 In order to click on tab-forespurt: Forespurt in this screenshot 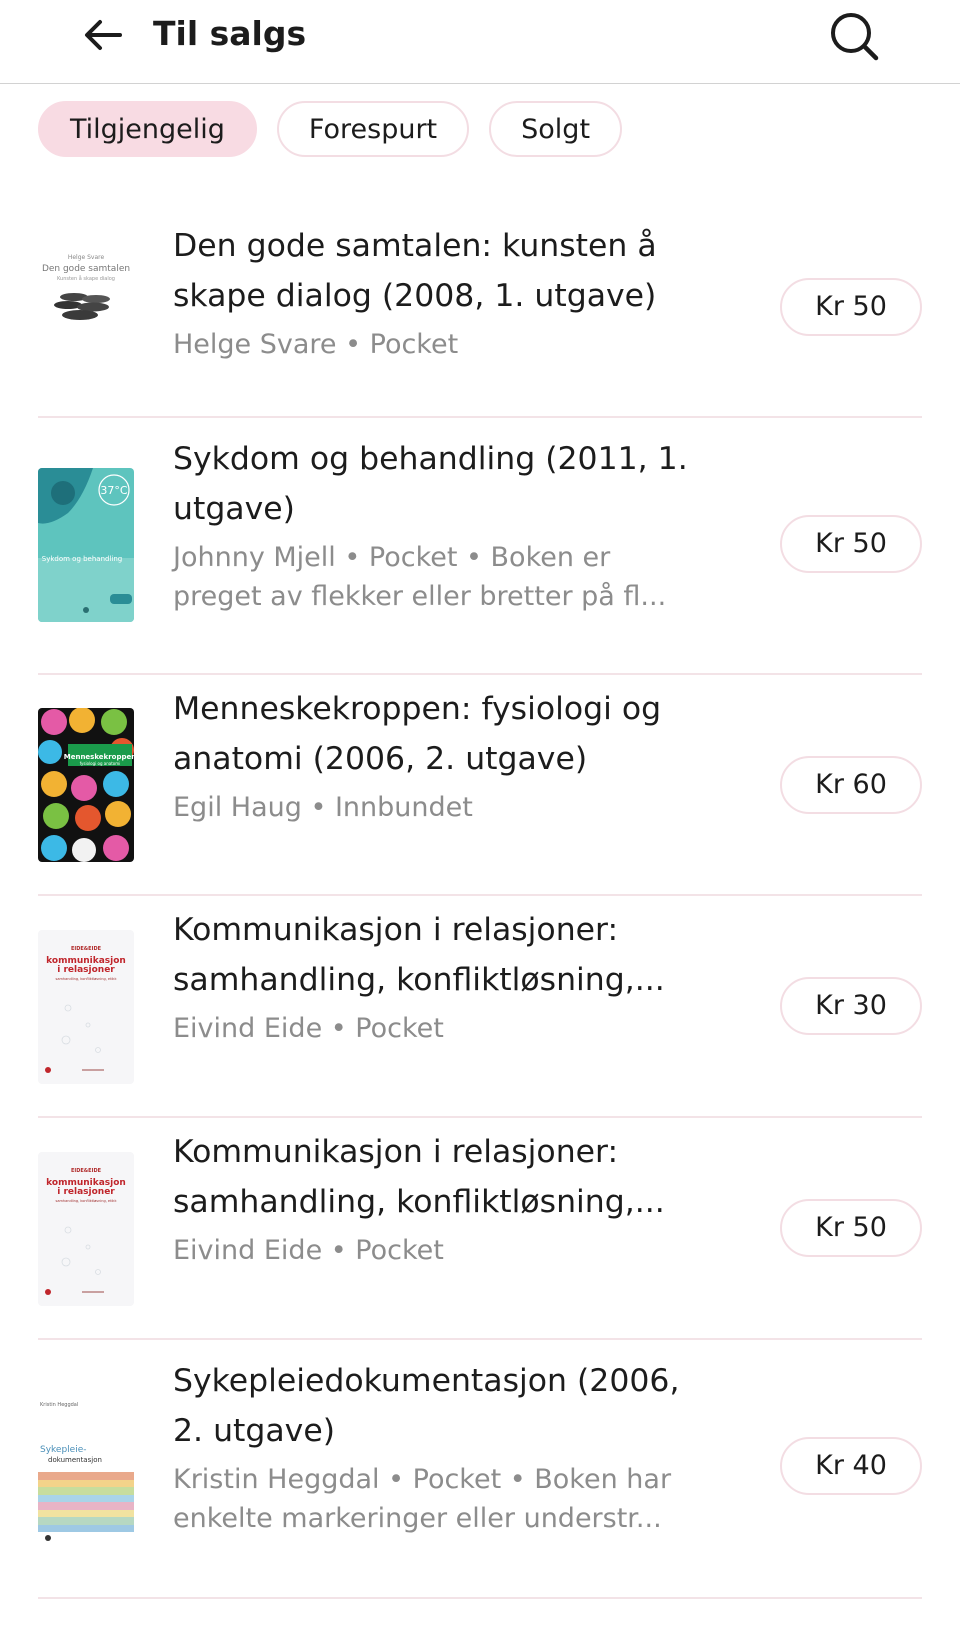, I will do `click(373, 129)`.